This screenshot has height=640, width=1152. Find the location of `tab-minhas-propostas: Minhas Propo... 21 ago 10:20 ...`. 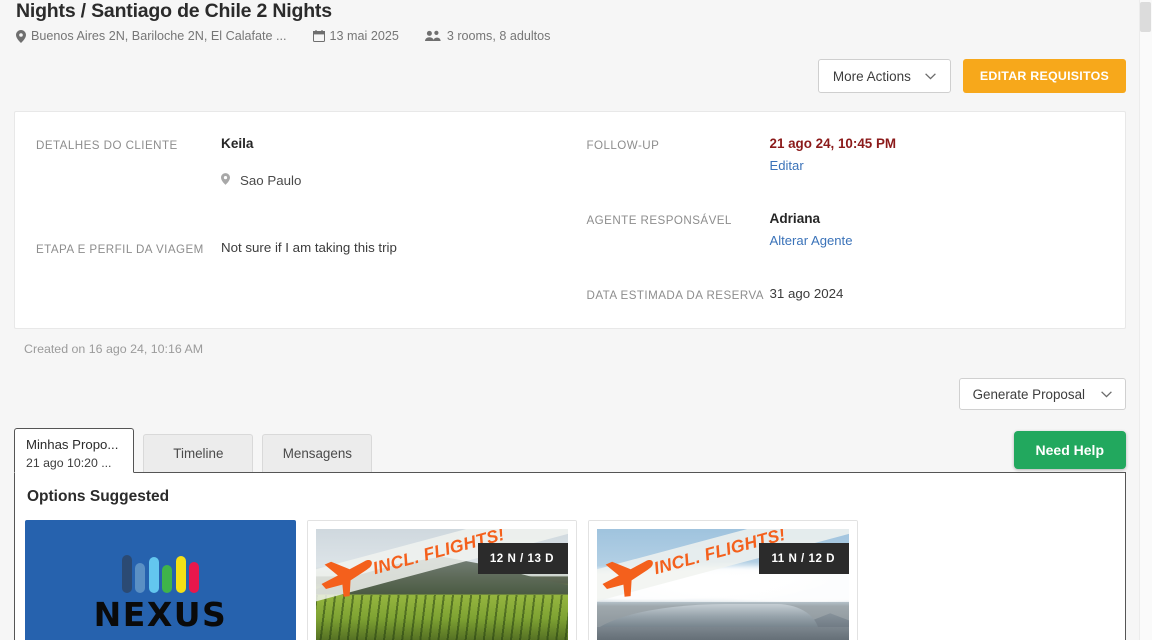

tab-minhas-propostas: Minhas Propo... 21 ago 10:20 ... is located at coordinates (74, 450).